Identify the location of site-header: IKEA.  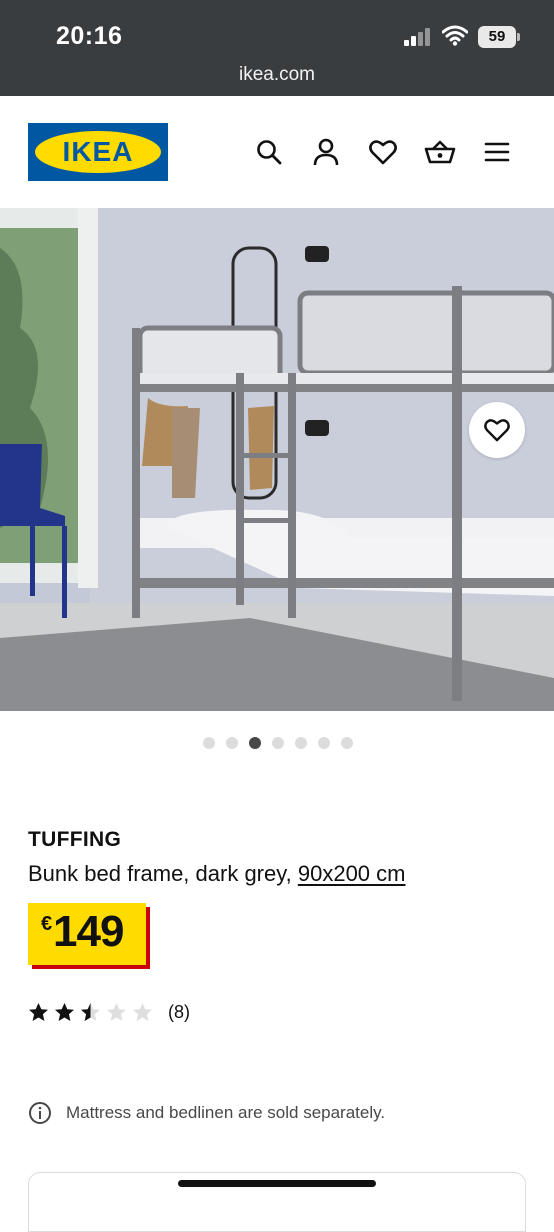
(277, 152).